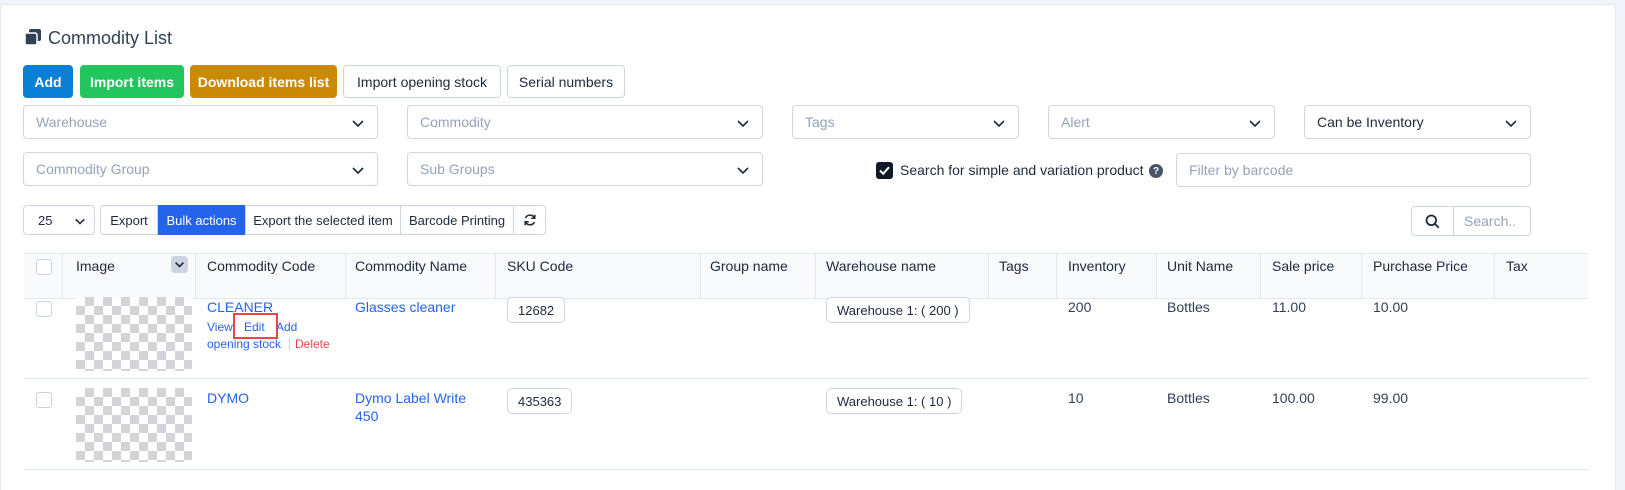 The height and width of the screenshot is (490, 1625). Describe the element at coordinates (540, 266) in the screenshot. I see `column-header-sku-code: SKU Code` at that location.